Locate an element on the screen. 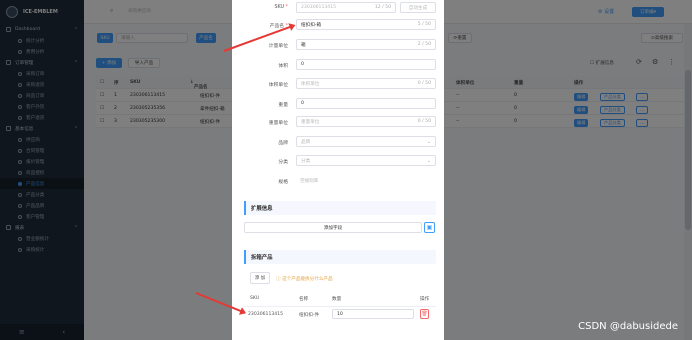 Image resolution: width=692 pixels, height=340 pixels. save-icon: ▣ is located at coordinates (429, 227).